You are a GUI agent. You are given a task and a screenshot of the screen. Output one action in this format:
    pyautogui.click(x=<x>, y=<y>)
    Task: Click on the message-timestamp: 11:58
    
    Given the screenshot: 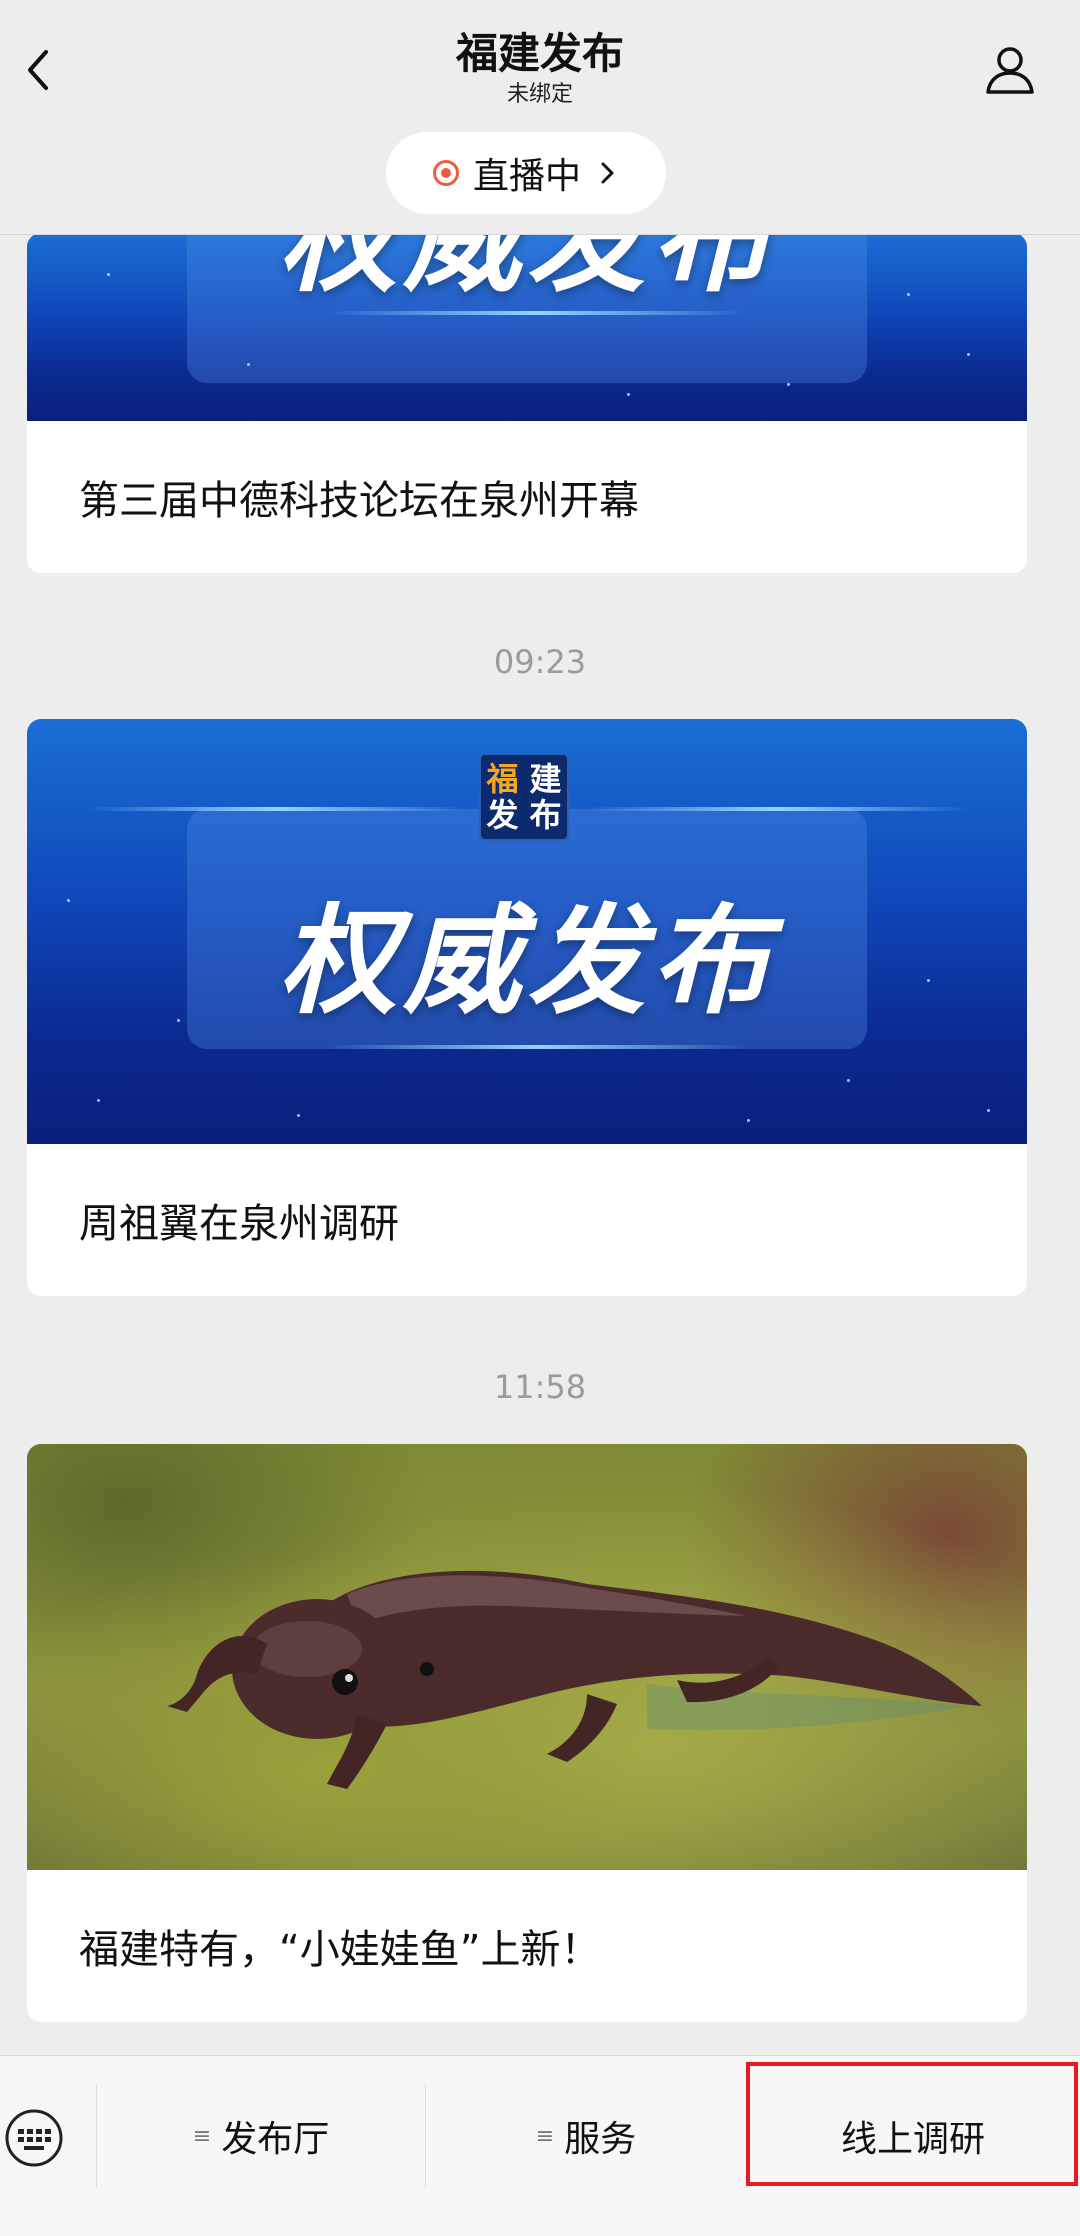 What is the action you would take?
    pyautogui.click(x=540, y=1387)
    